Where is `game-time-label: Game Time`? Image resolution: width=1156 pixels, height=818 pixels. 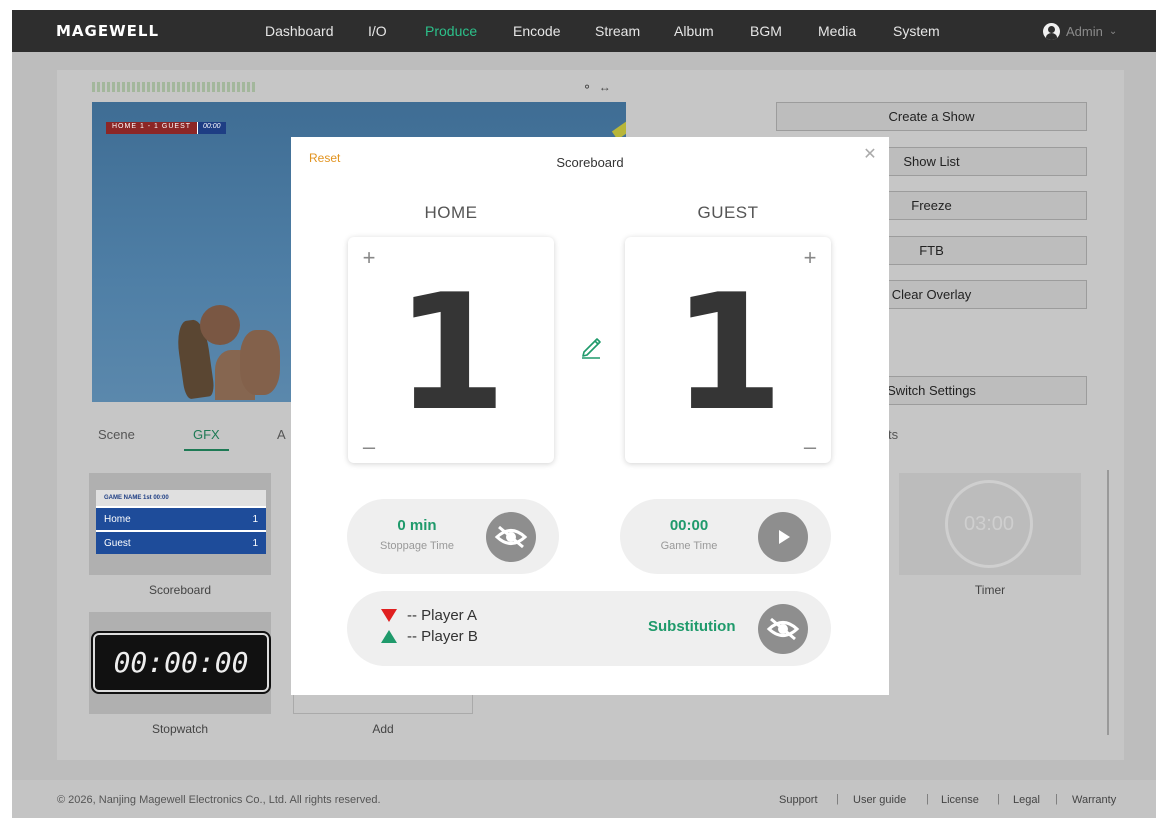 game-time-label: Game Time is located at coordinates (689, 546).